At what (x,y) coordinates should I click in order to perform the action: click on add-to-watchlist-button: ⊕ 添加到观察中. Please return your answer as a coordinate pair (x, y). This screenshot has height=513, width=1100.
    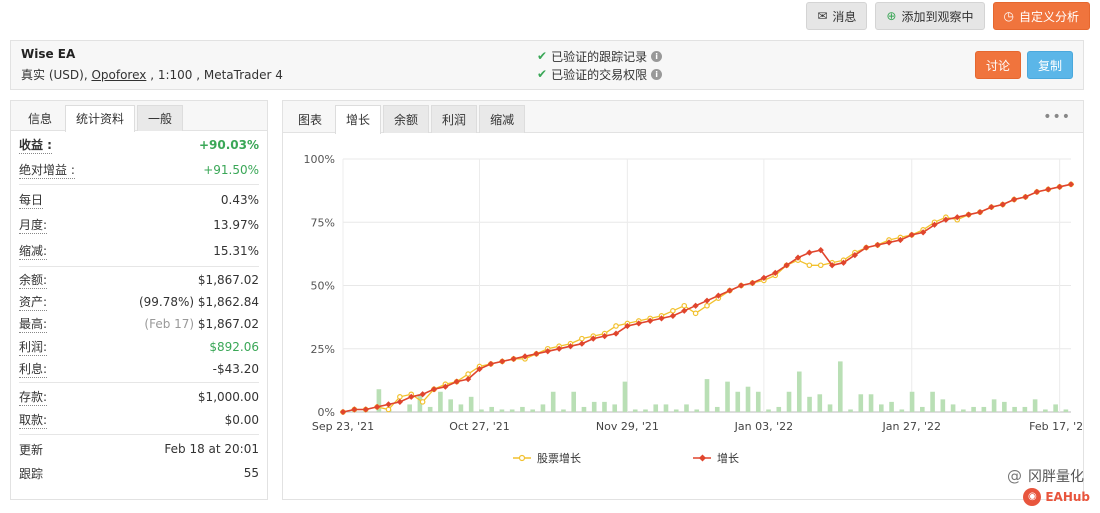
    Looking at the image, I should click on (930, 16).